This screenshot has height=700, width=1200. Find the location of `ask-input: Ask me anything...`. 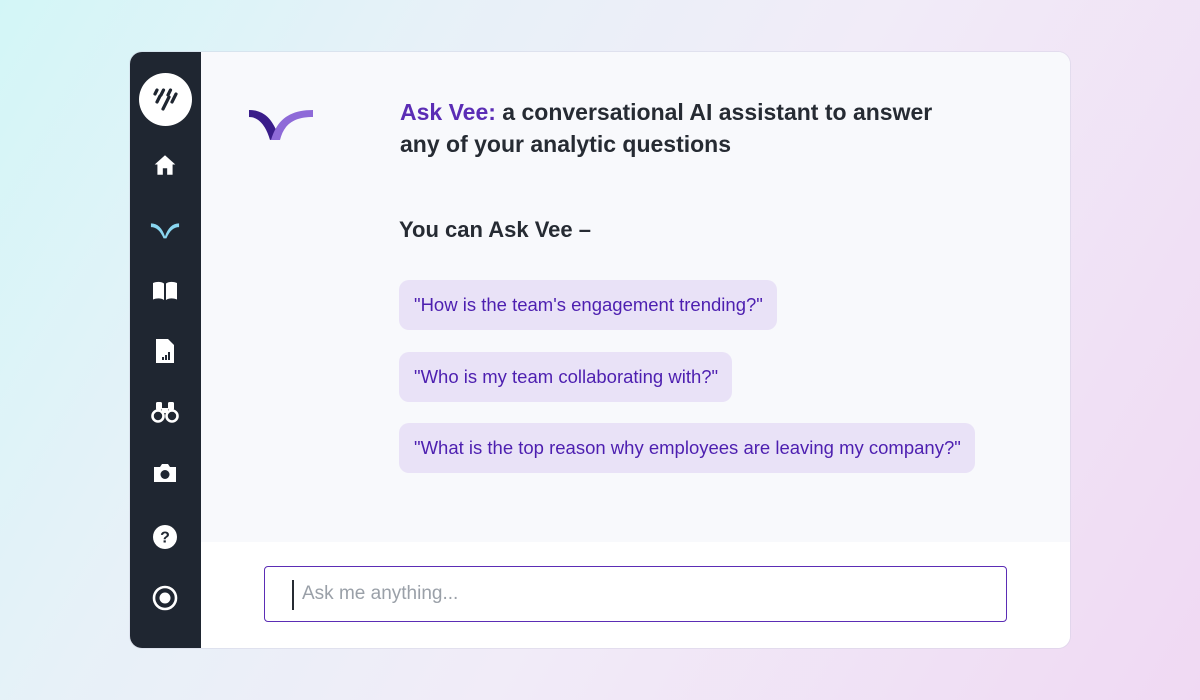

ask-input: Ask me anything... is located at coordinates (635, 594).